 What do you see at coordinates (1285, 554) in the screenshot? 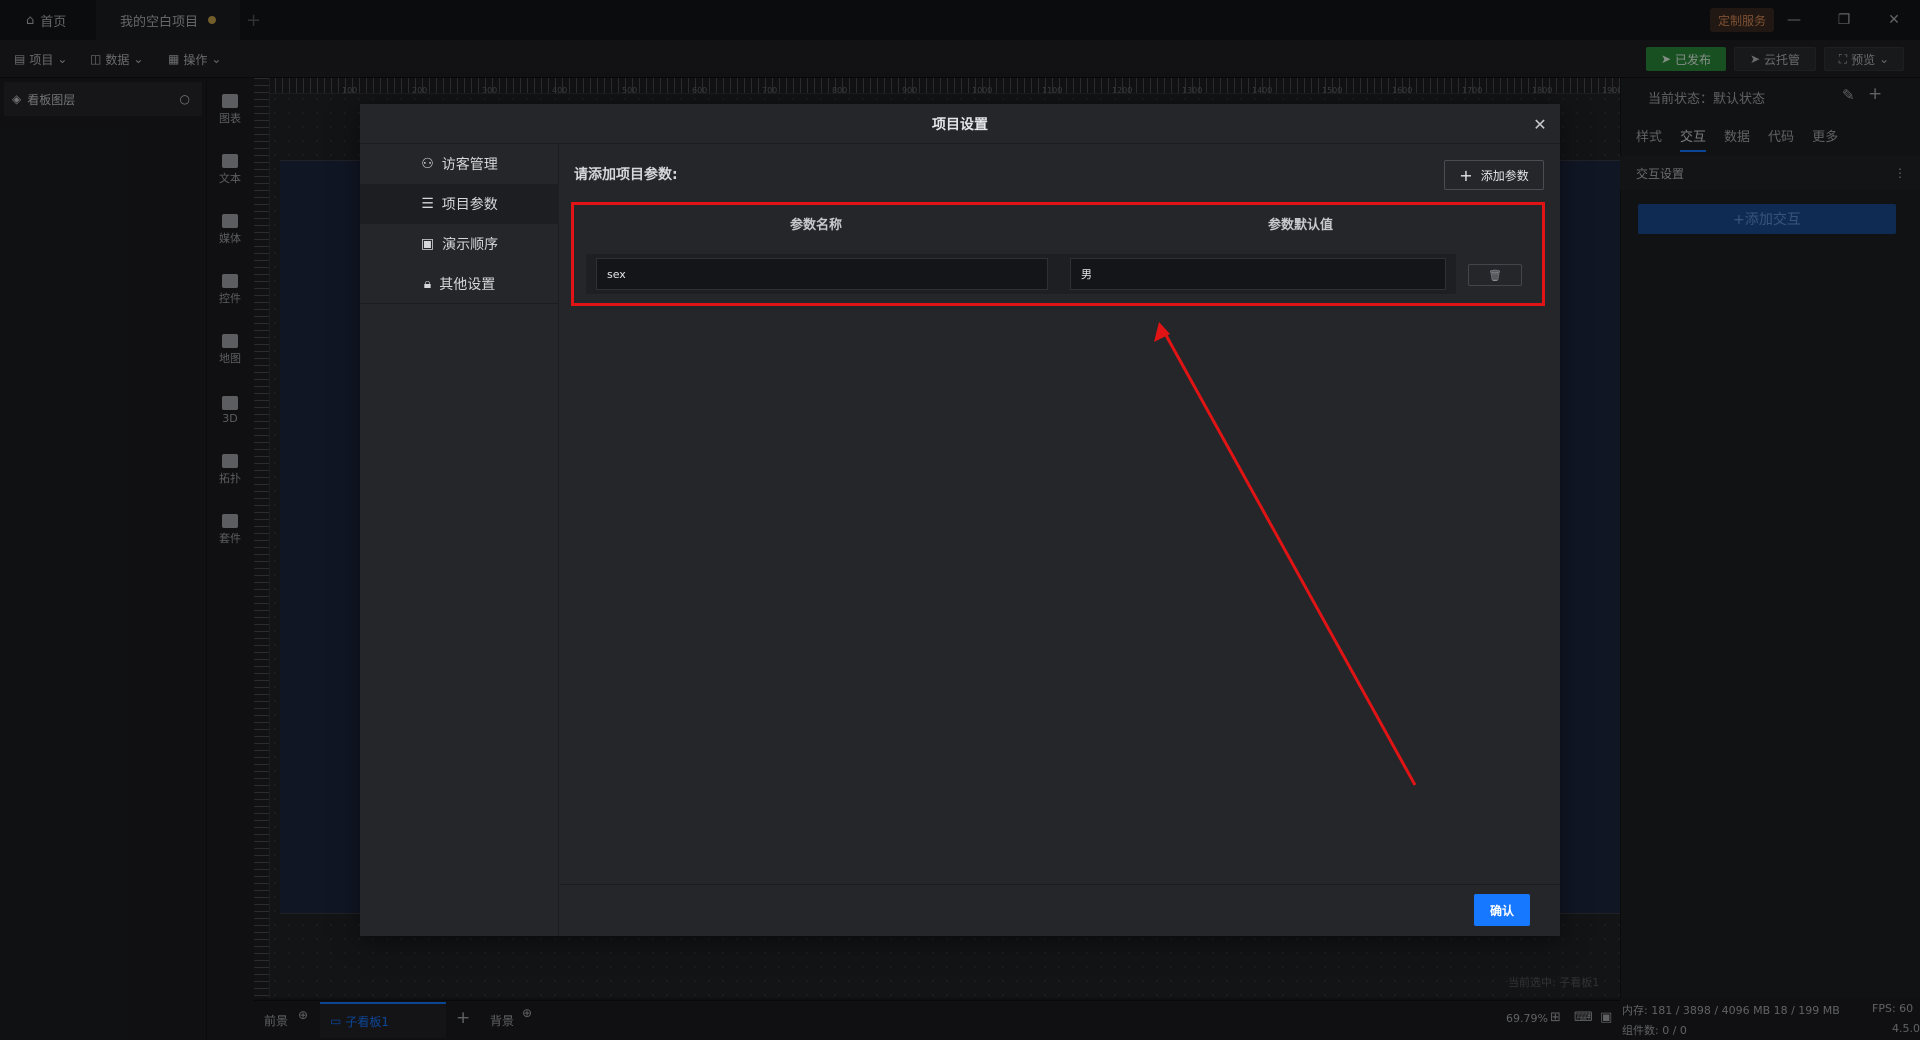
I see `annotation-arrow` at bounding box center [1285, 554].